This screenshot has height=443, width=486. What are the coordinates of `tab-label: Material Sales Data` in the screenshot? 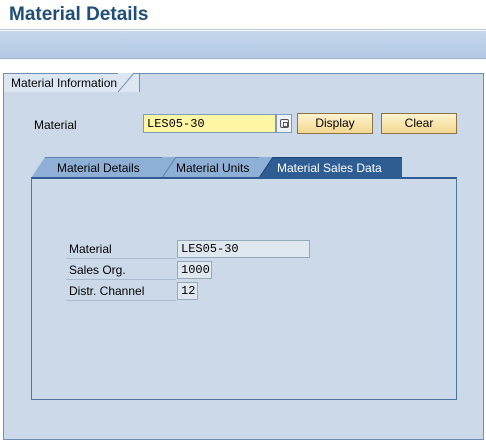 It's located at (329, 168).